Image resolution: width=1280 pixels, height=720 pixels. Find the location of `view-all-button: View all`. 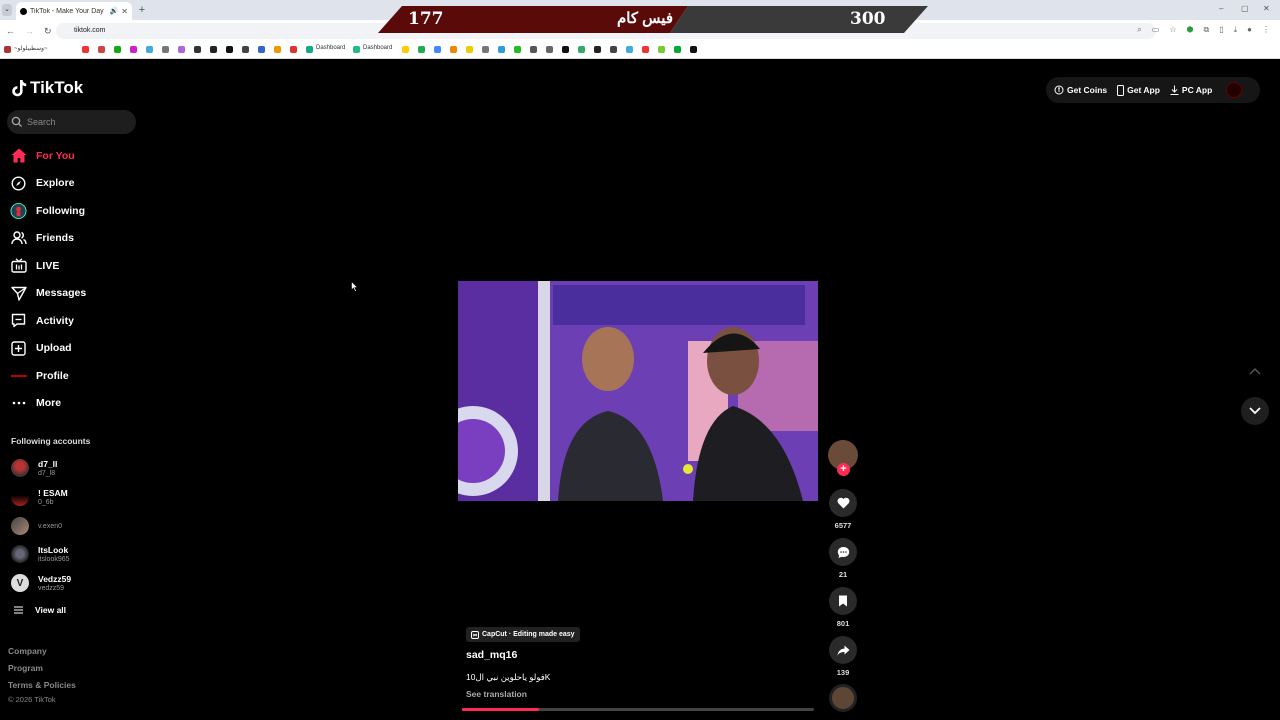

view-all-button: View all is located at coordinates (40, 610).